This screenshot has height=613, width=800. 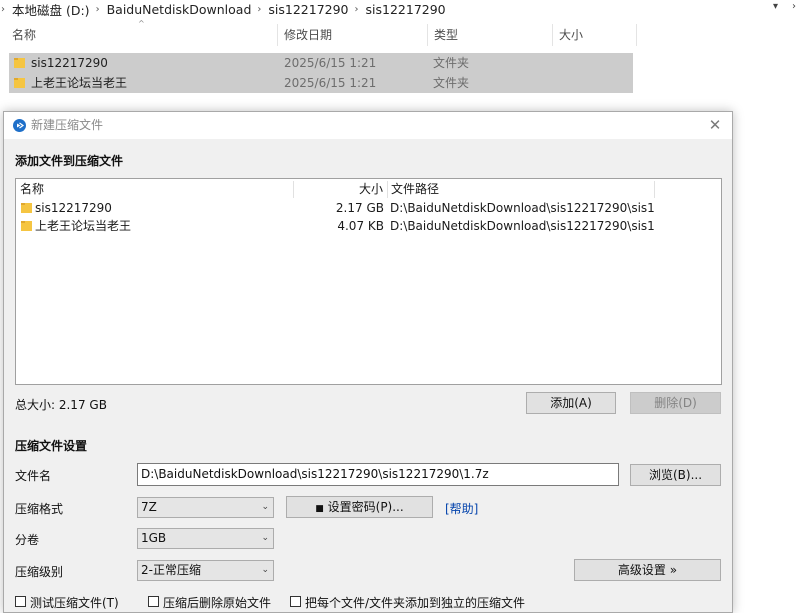 What do you see at coordinates (67, 125) in the screenshot?
I see `dialog-title: 新建压缩文件` at bounding box center [67, 125].